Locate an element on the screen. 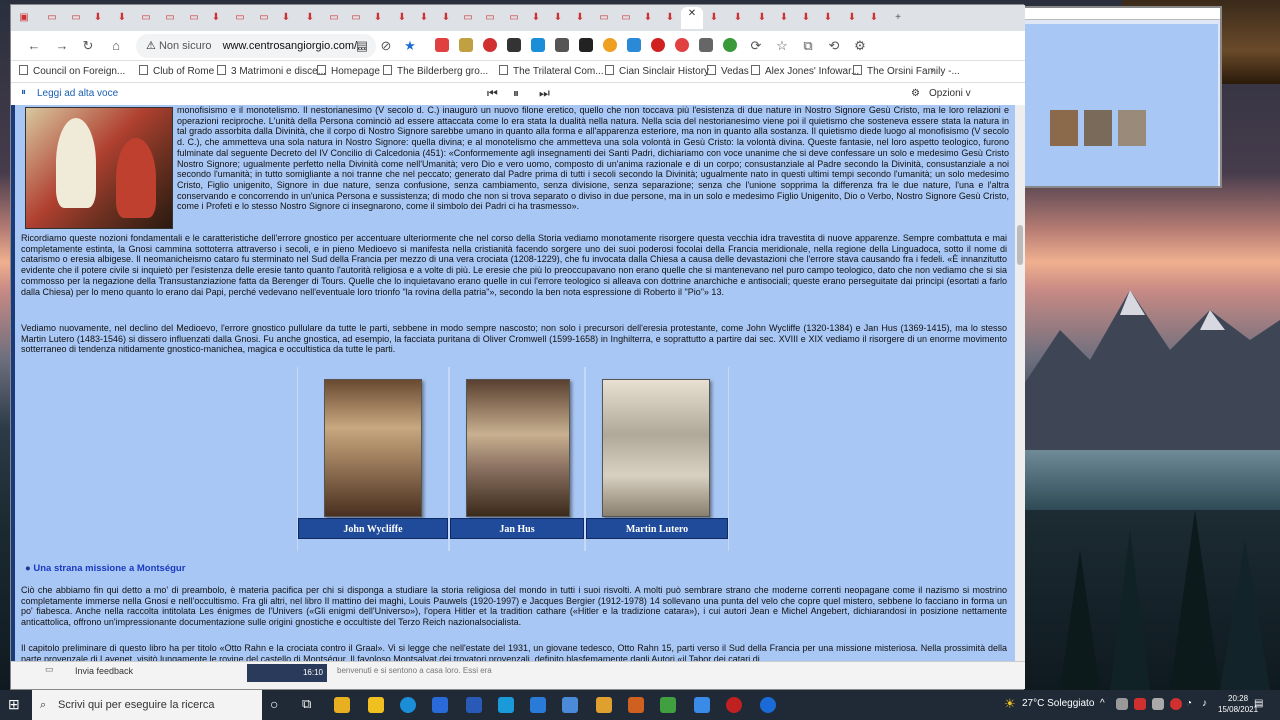  reader-options: Opzioni v is located at coordinates (950, 93).